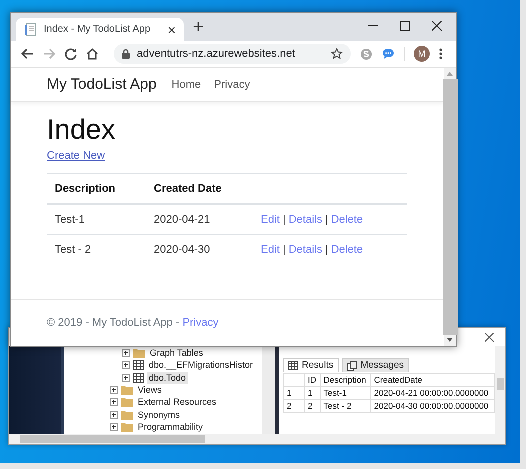 Image resolution: width=526 pixels, height=469 pixels. Describe the element at coordinates (133, 323) in the screenshot. I see `footer-text: © 2019 - My TodoList App - Privacy` at that location.